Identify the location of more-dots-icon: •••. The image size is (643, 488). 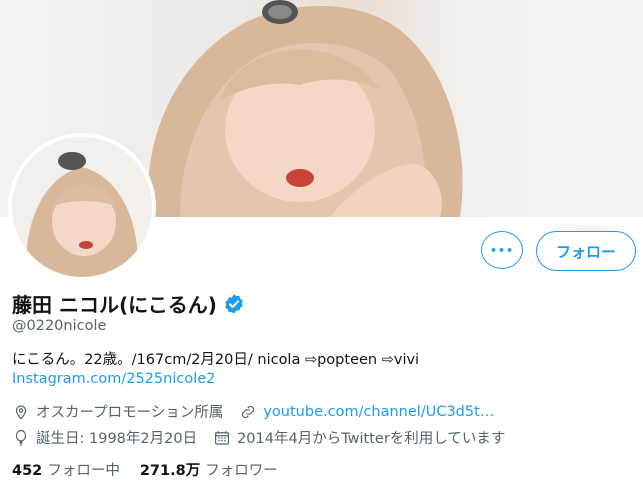
(502, 250).